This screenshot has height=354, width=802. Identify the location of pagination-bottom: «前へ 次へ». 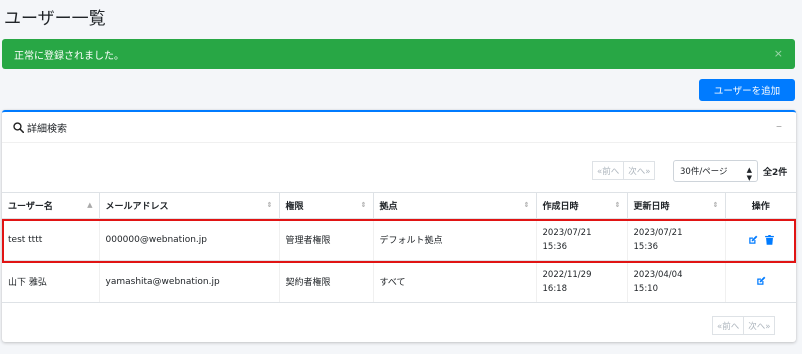
(744, 325).